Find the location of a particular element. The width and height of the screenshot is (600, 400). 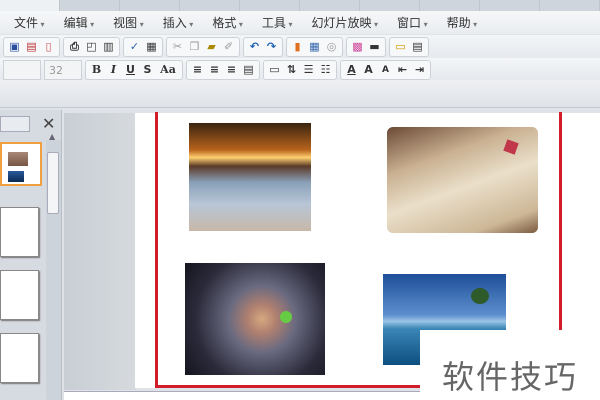

menu-format: 格式 is located at coordinates (227, 22).